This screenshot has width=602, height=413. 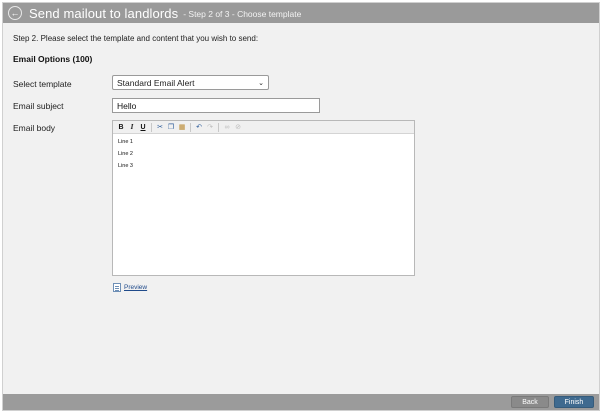 I want to click on template-select: Standard Email Alert ⌄, so click(x=190, y=82).